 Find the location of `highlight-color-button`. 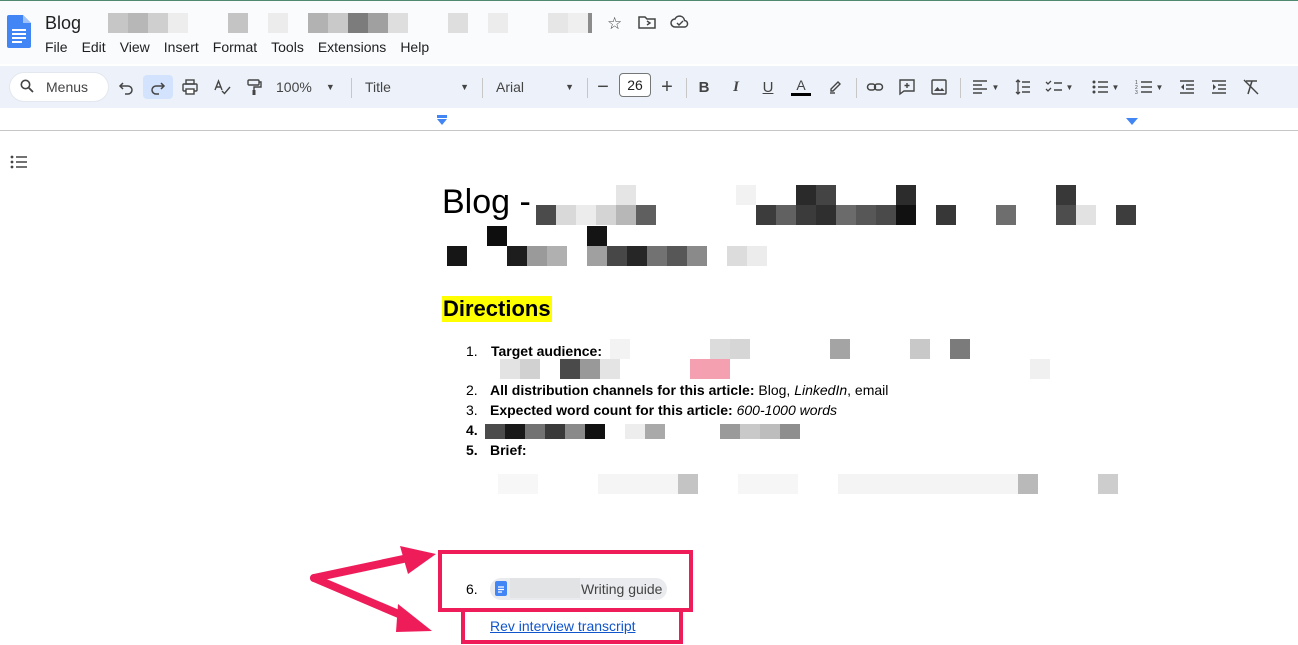

highlight-color-button is located at coordinates (835, 87).